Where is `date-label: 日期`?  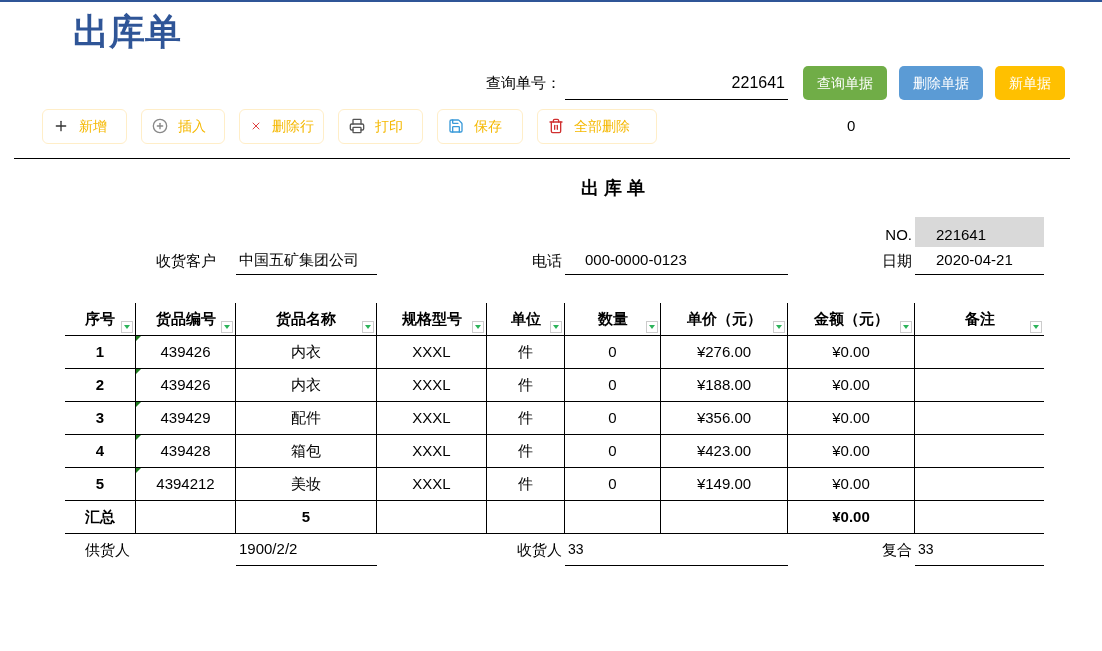
date-label: 日期 is located at coordinates (897, 260).